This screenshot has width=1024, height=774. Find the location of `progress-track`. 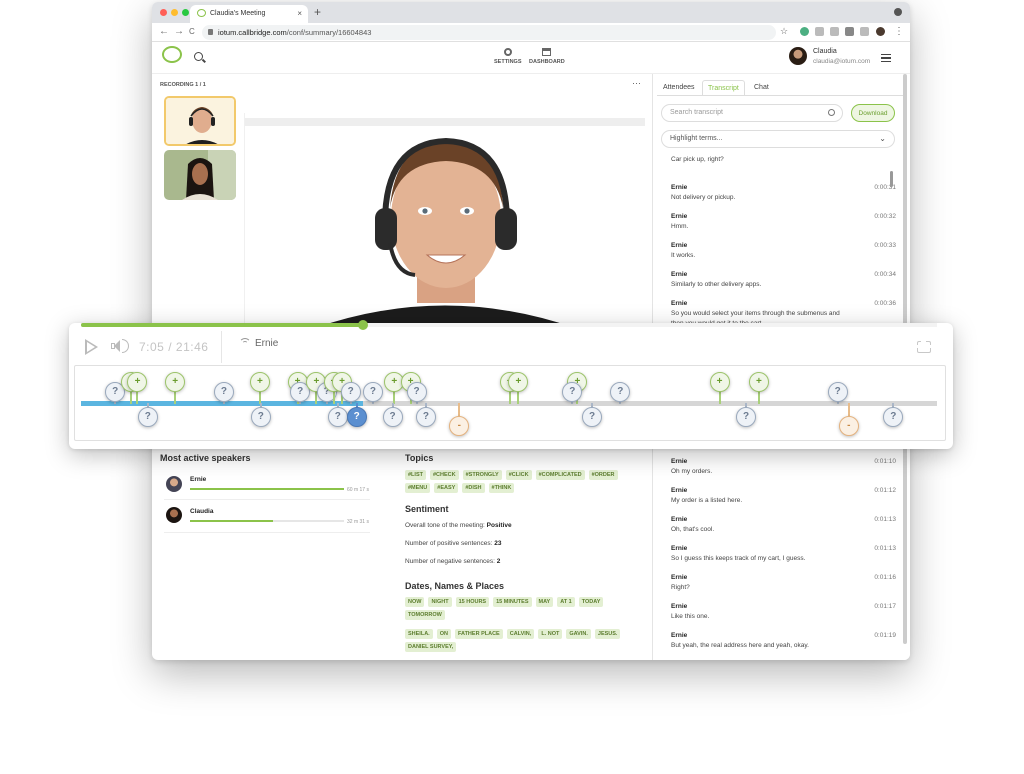

progress-track is located at coordinates (509, 325).